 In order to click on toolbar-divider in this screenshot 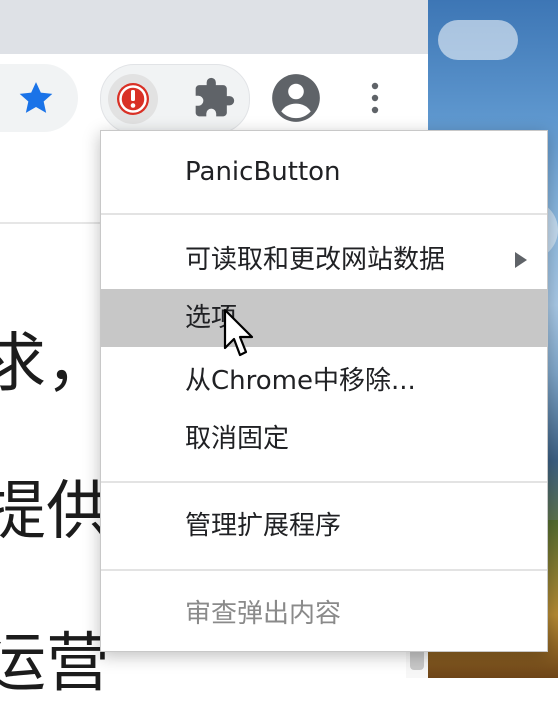, I will do `click(50, 223)`.